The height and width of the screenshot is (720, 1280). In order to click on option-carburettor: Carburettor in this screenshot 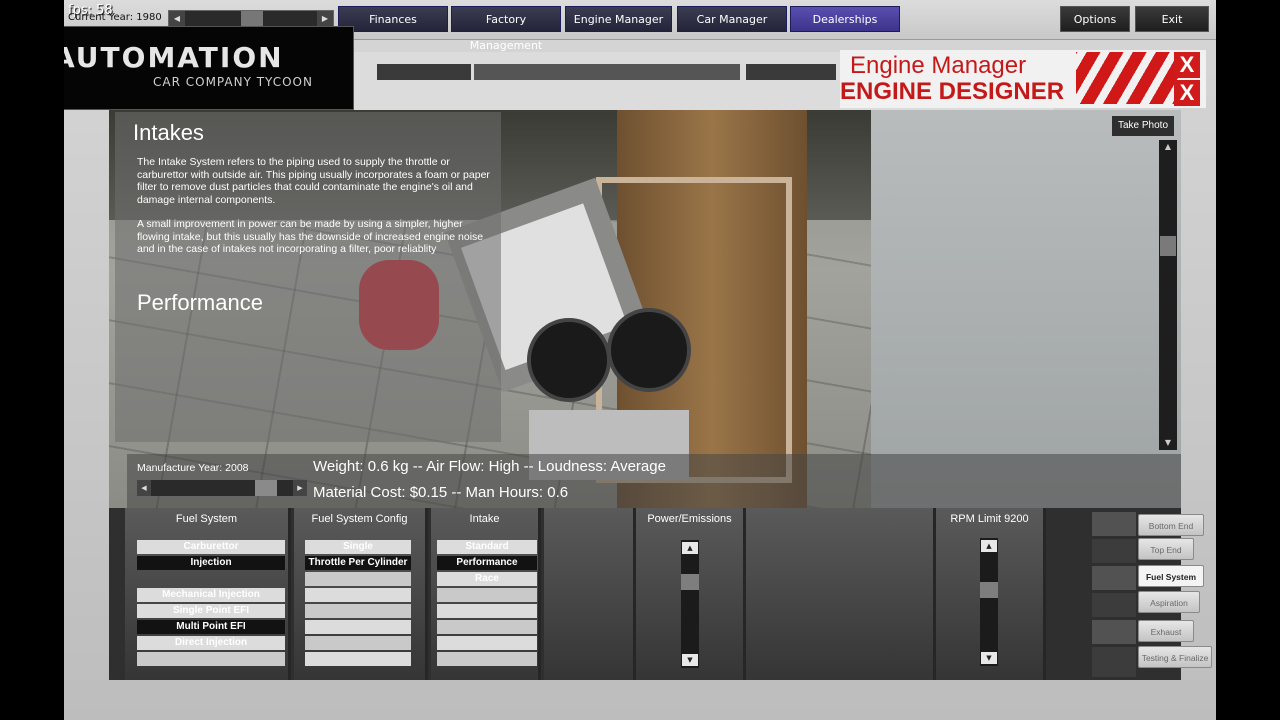, I will do `click(211, 547)`.